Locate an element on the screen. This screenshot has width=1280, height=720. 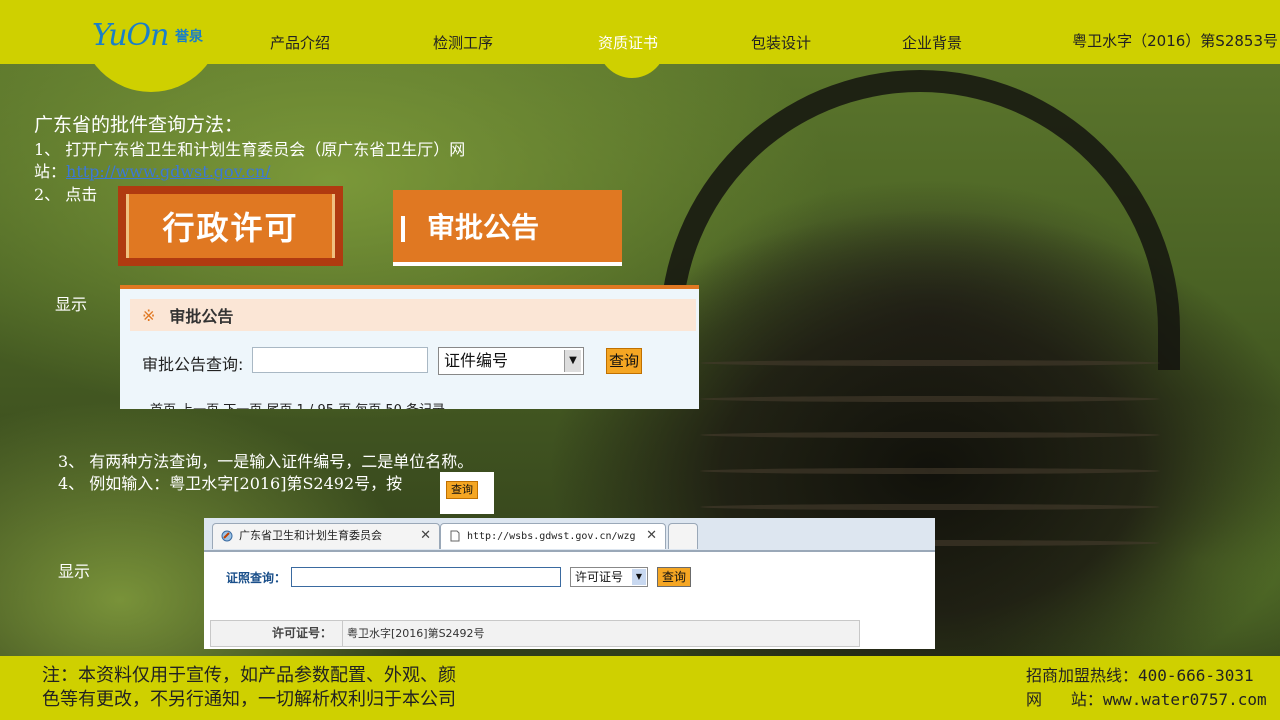
cert-type-value: 许可证号 is located at coordinates (599, 577).